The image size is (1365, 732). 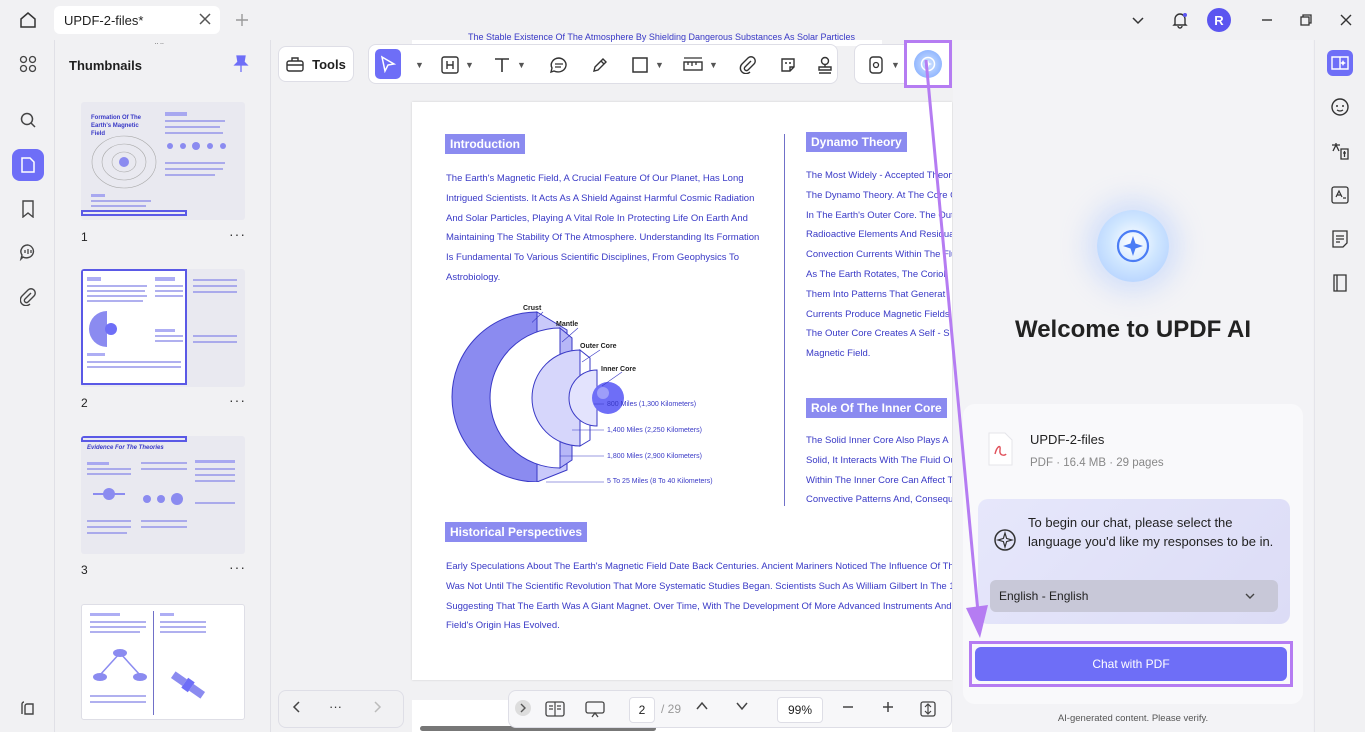 I want to click on close-tab-icon, so click(x=205, y=19).